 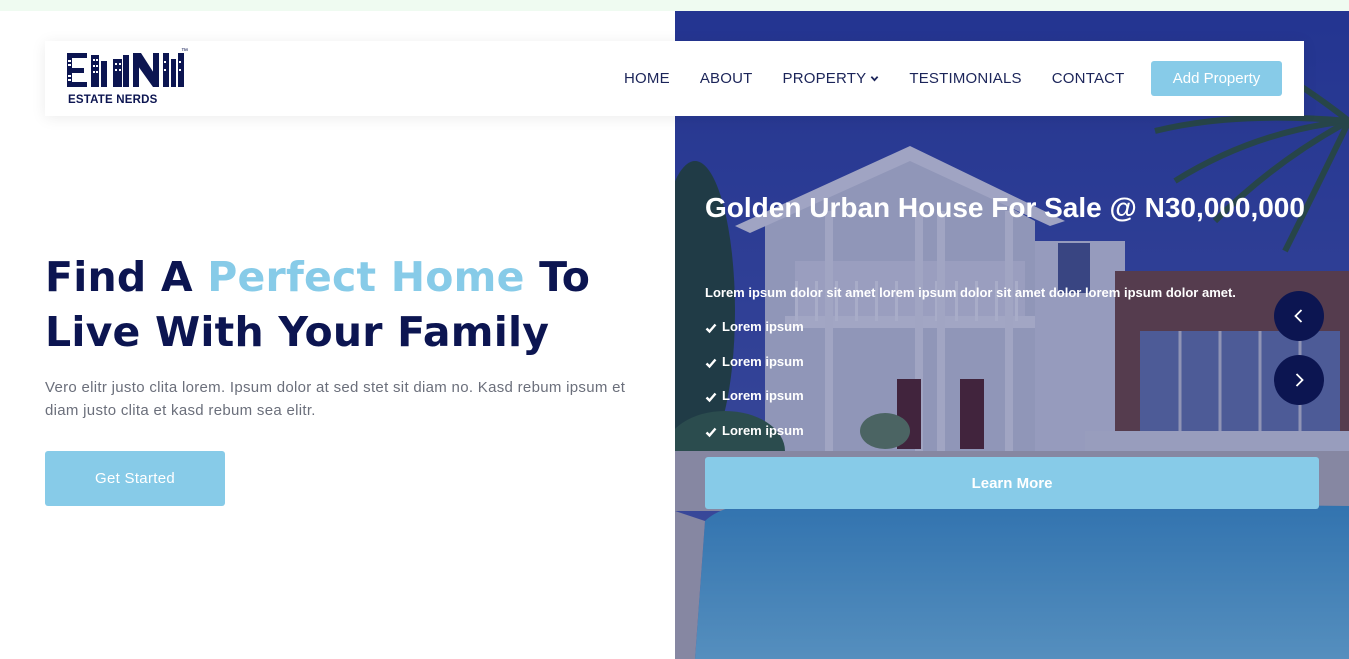 What do you see at coordinates (965, 78) in the screenshot?
I see `nav-item-testimonials: TESTIMONIALS` at bounding box center [965, 78].